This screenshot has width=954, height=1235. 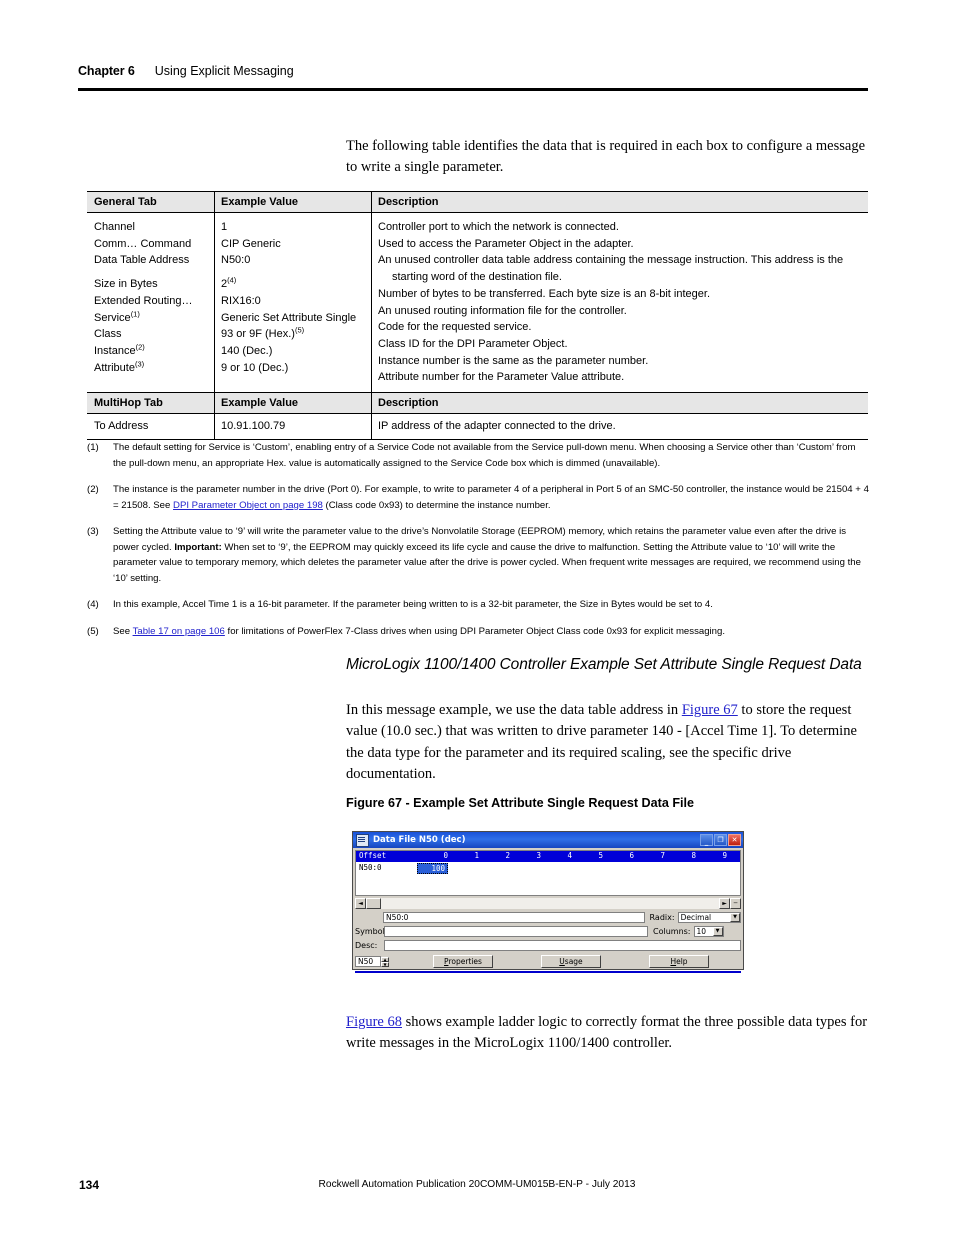 What do you see at coordinates (710, 710) in the screenshot?
I see `figure-67-link: Figure 67` at bounding box center [710, 710].